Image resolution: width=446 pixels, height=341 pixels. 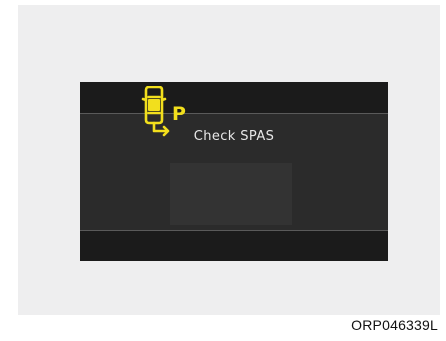 What do you see at coordinates (234, 98) in the screenshot?
I see `display-top-bar` at bounding box center [234, 98].